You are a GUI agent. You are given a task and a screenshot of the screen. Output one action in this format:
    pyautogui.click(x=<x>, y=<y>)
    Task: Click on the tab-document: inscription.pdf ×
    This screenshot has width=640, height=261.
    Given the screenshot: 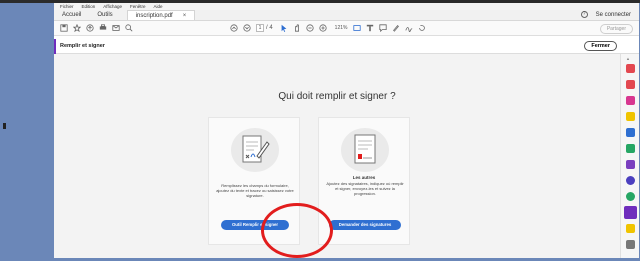 What is the action you would take?
    pyautogui.click(x=161, y=15)
    